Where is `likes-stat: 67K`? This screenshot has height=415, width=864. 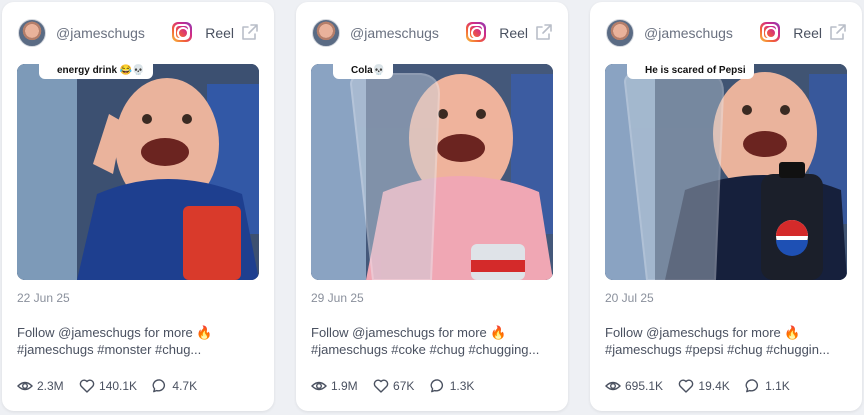
likes-stat: 67K is located at coordinates (393, 386).